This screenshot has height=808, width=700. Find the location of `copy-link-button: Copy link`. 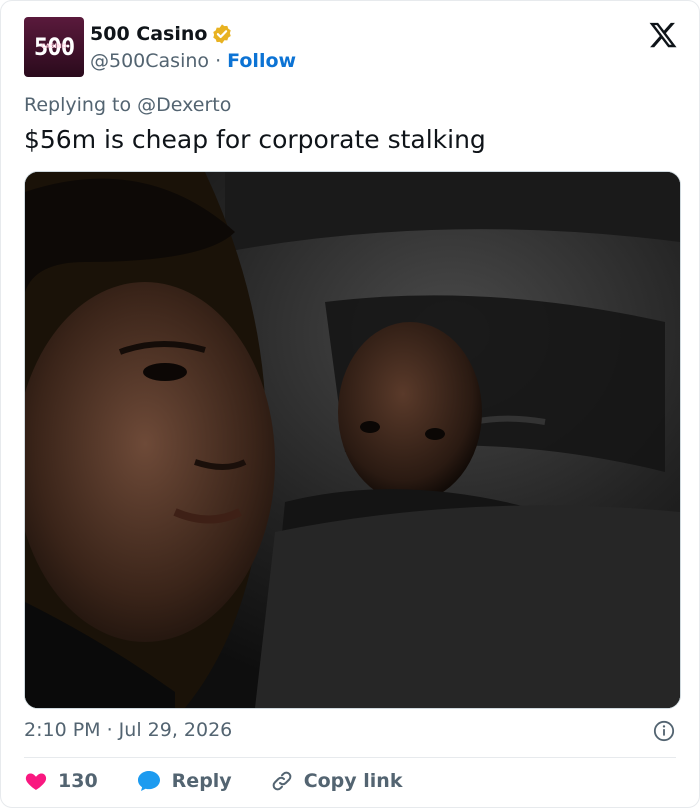

copy-link-button: Copy link is located at coordinates (336, 781).